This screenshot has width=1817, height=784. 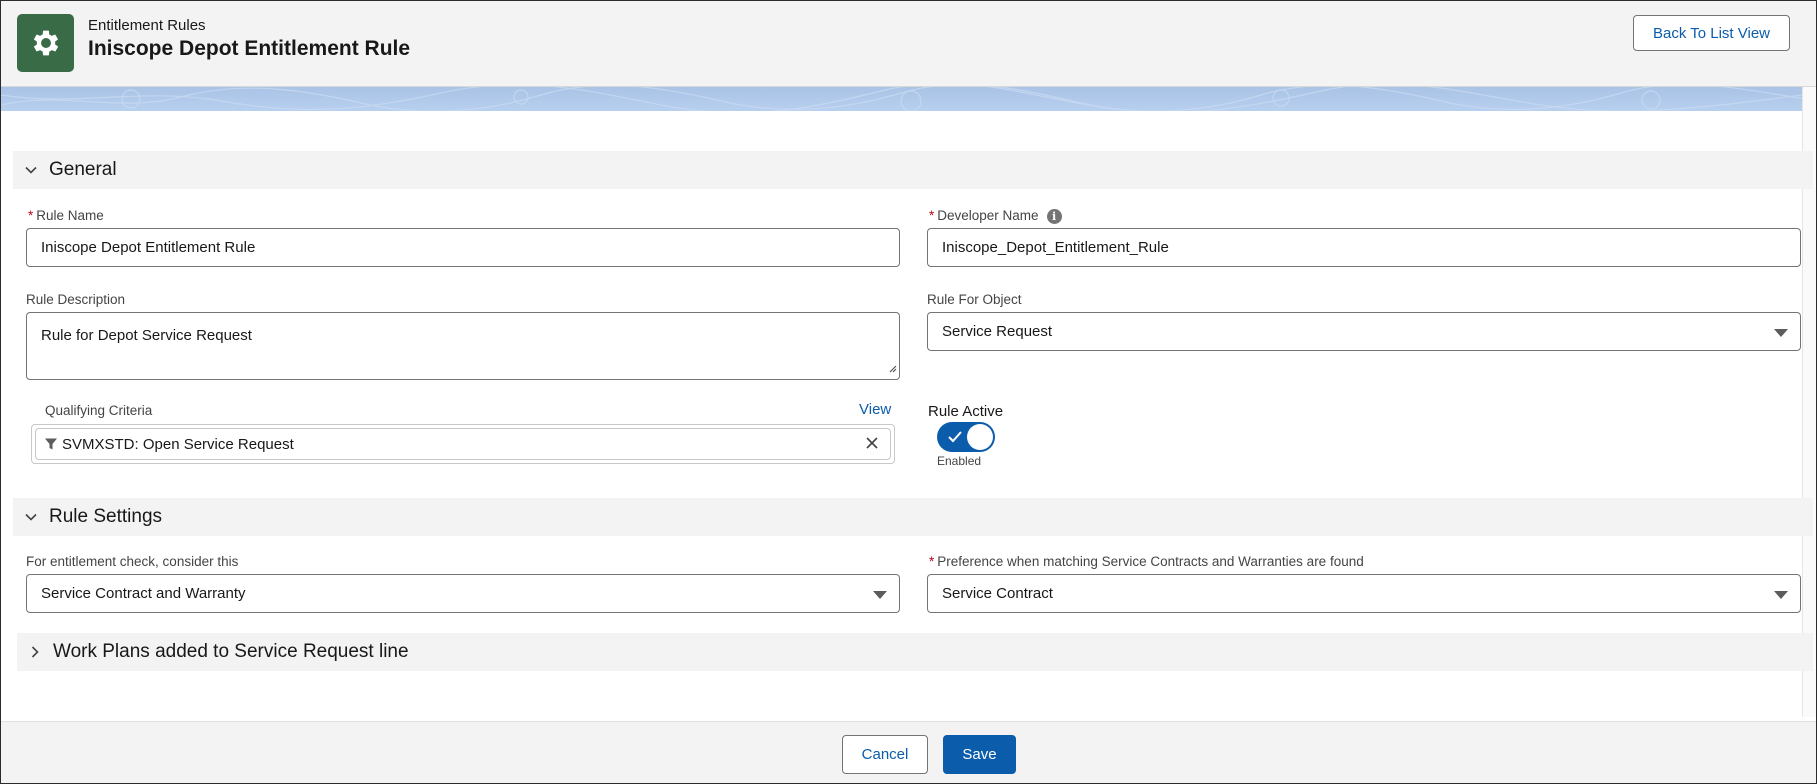 I want to click on check-icon, so click(x=955, y=439).